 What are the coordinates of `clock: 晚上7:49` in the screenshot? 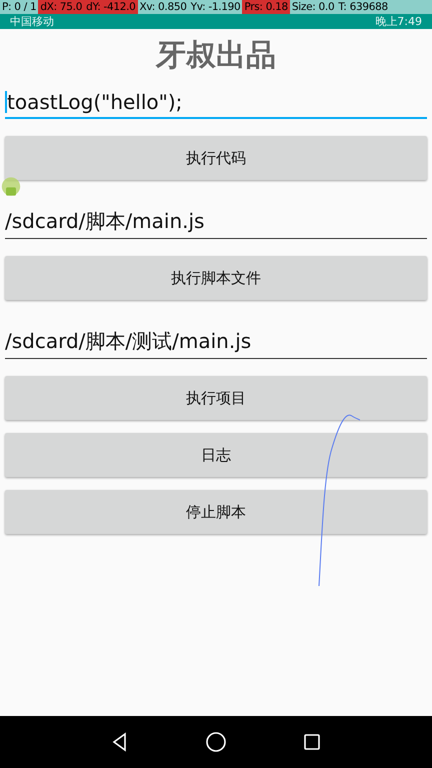 It's located at (398, 21).